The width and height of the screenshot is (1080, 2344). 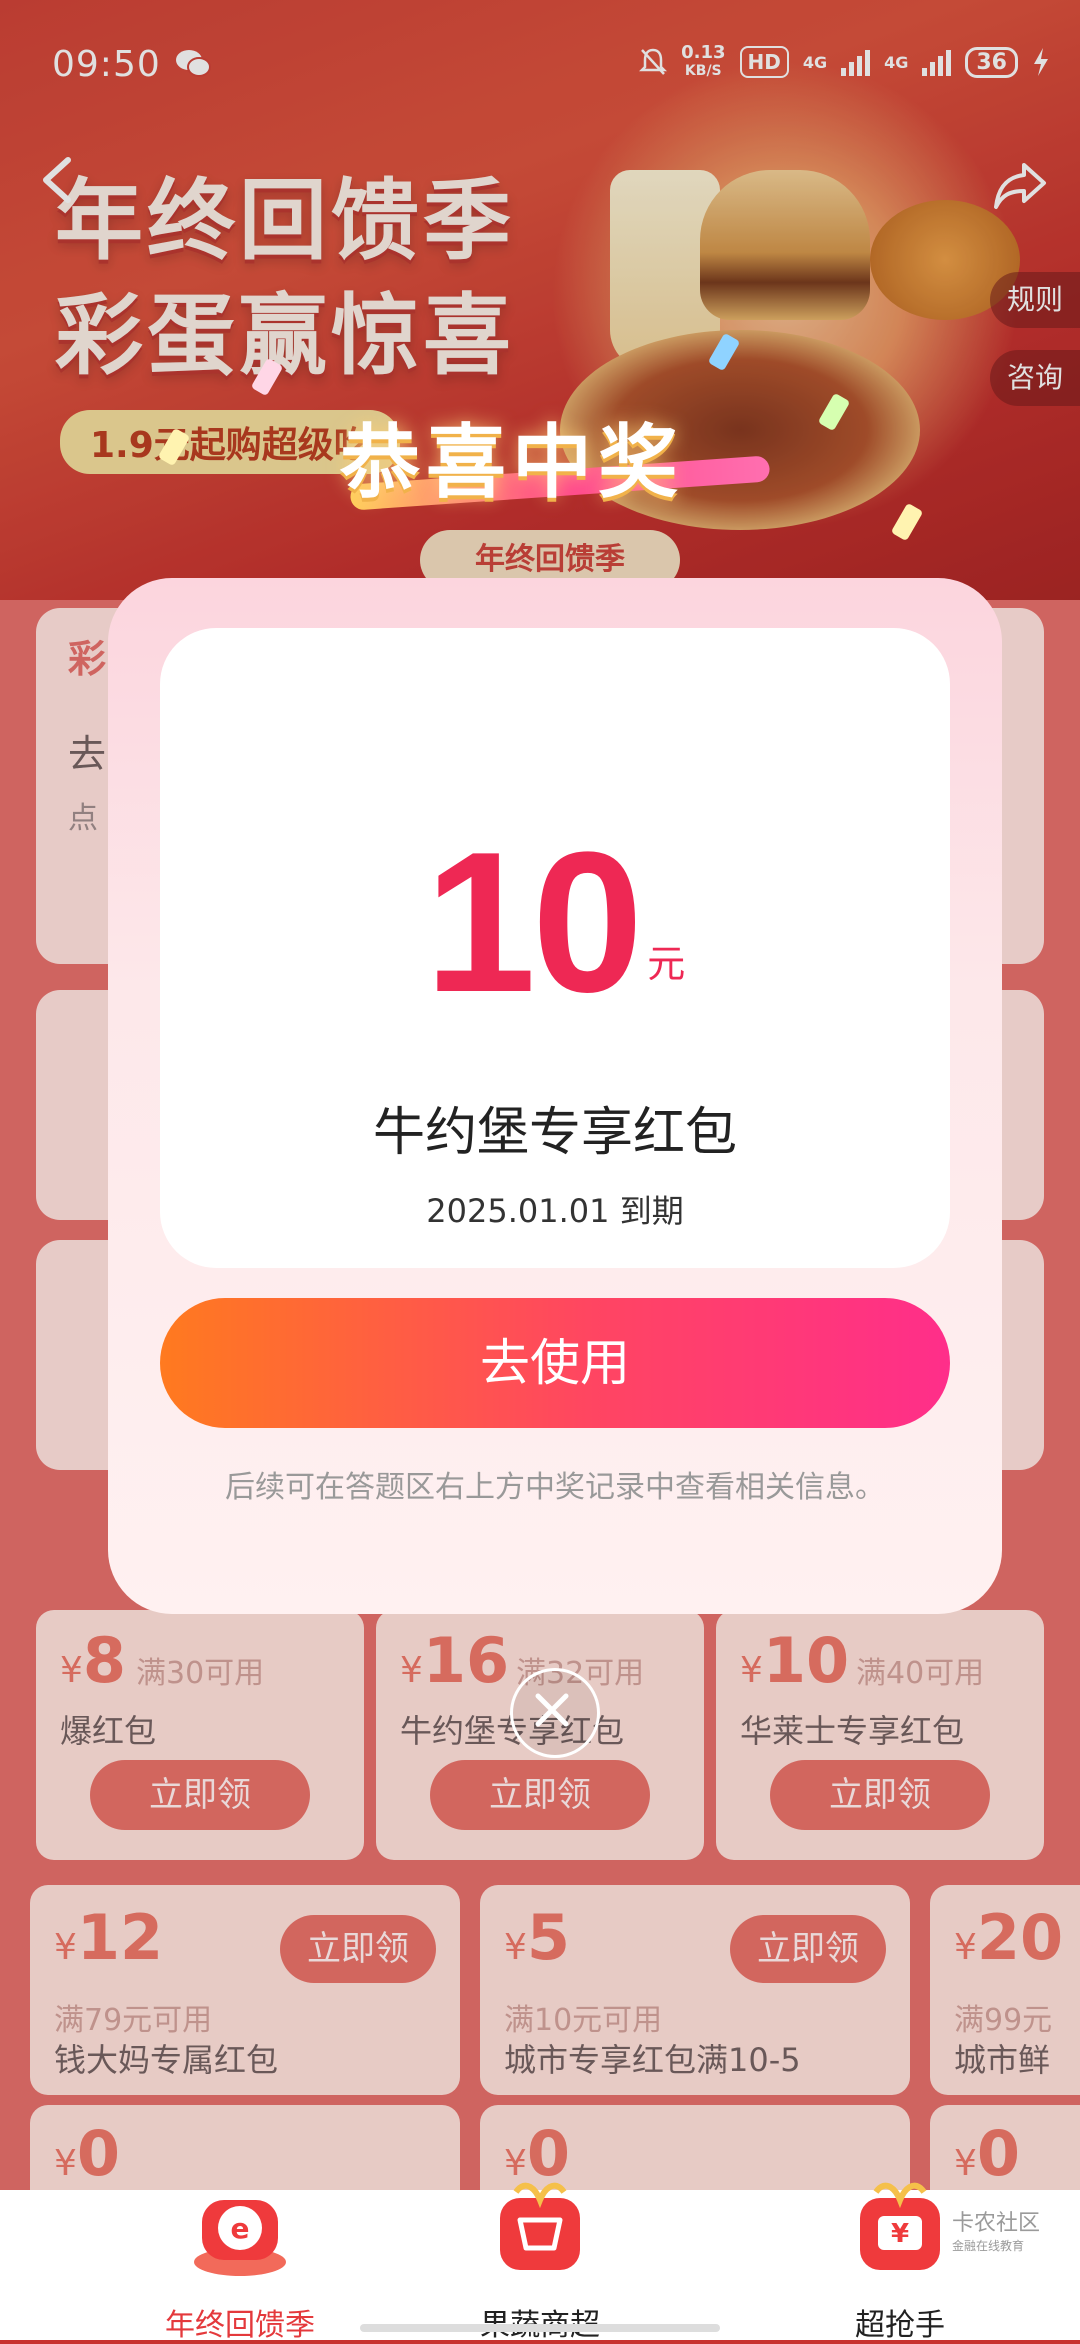 What do you see at coordinates (540, 2226) in the screenshot?
I see `basket-gift-icon` at bounding box center [540, 2226].